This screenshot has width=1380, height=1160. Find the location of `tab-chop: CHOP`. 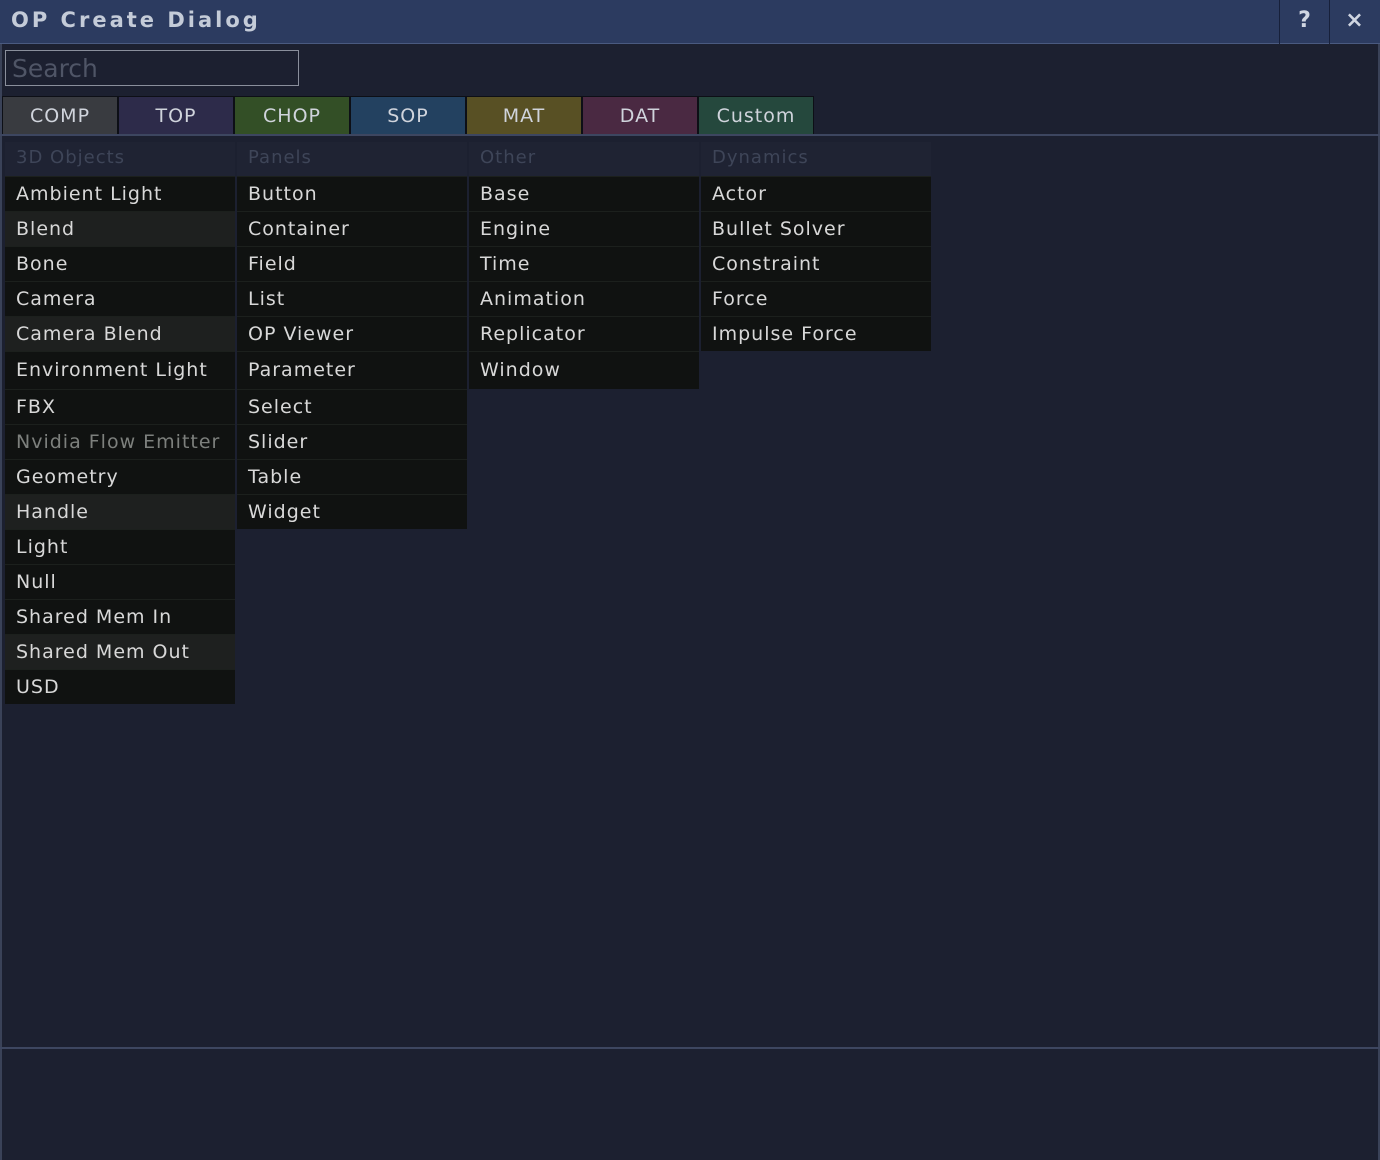

tab-chop: CHOP is located at coordinates (292, 115).